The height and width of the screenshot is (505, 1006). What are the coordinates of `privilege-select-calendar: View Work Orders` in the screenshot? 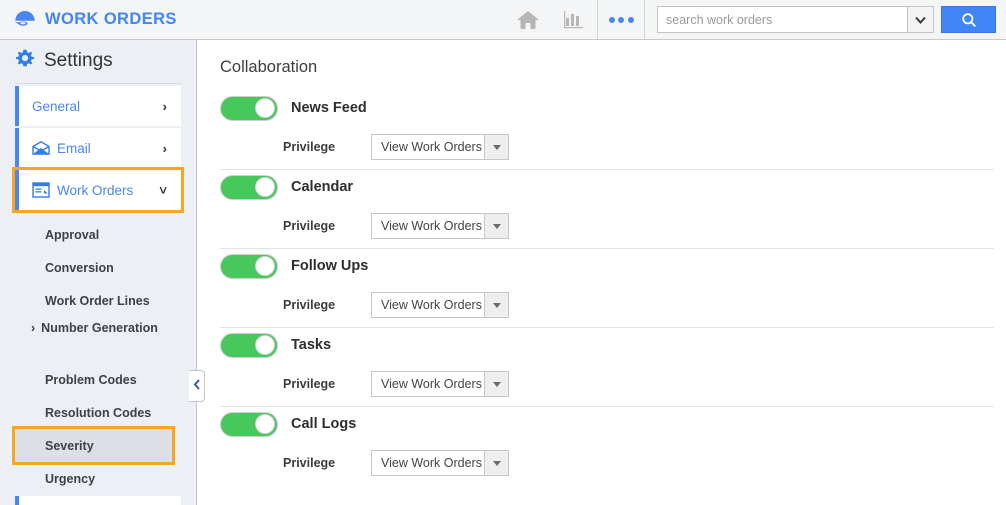 It's located at (440, 226).